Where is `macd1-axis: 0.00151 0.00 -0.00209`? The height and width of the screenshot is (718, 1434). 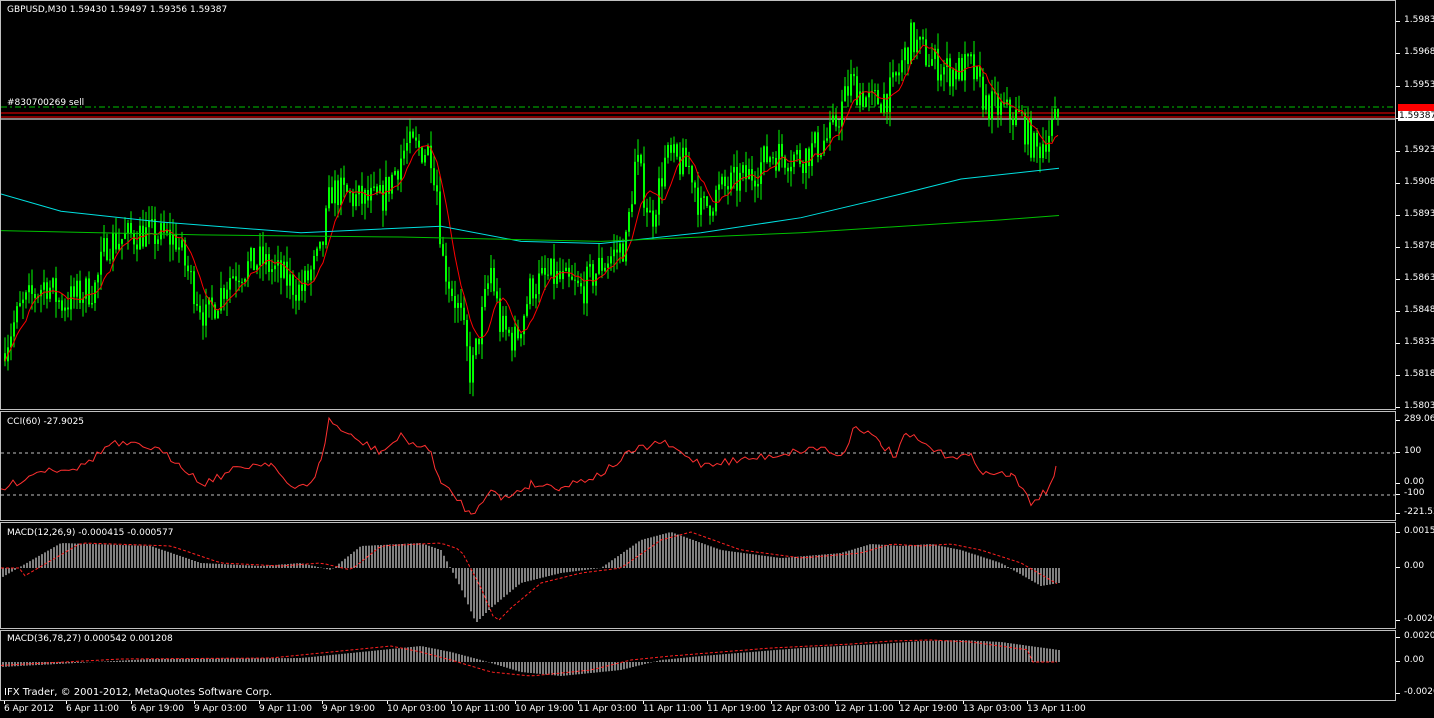 macd1-axis: 0.00151 0.00 -0.00209 is located at coordinates (1415, 575).